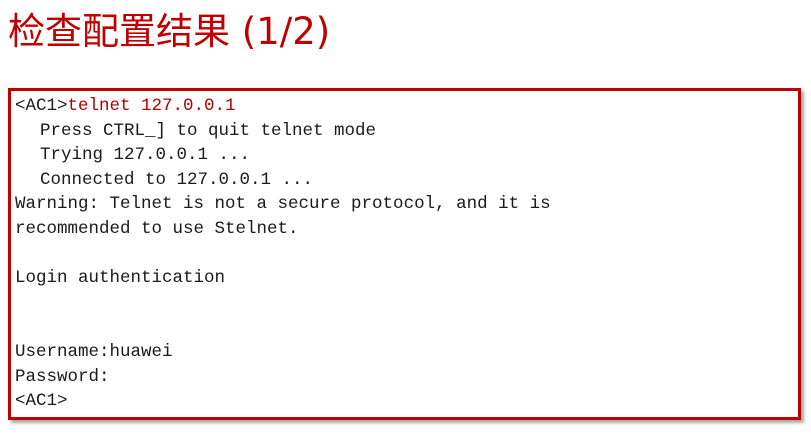 The width and height of the screenshot is (811, 436). I want to click on console-login-line: Login authentication, so click(120, 278).